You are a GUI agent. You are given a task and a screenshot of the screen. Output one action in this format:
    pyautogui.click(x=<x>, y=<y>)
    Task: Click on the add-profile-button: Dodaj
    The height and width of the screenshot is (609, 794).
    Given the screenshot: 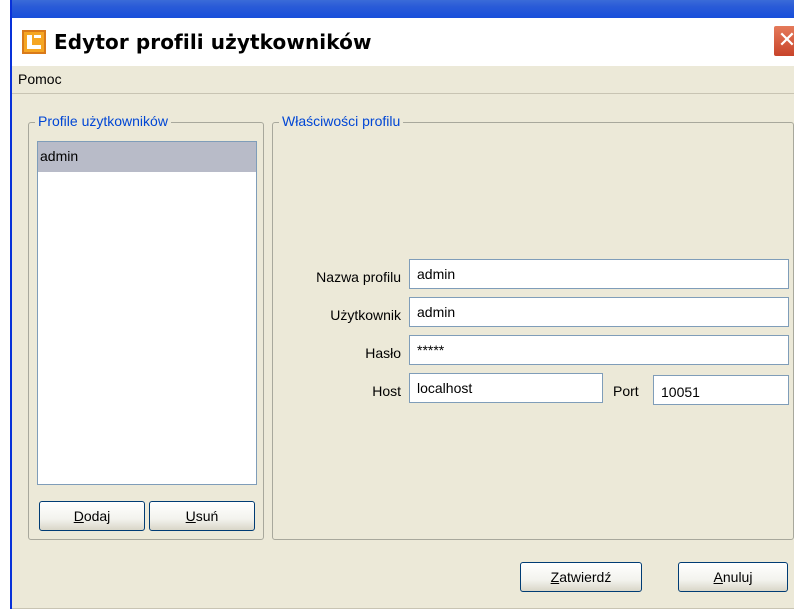 What is the action you would take?
    pyautogui.click(x=92, y=516)
    